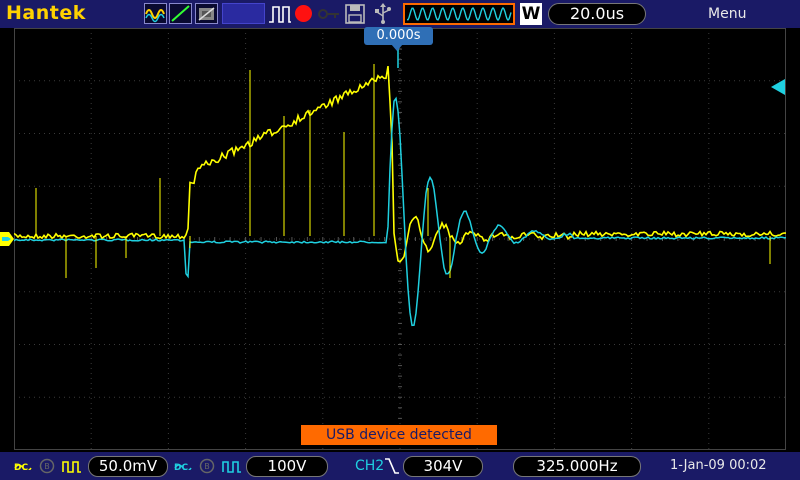 The height and width of the screenshot is (480, 800). Describe the element at coordinates (399, 435) in the screenshot. I see `usb-detected-notification: USB device detected` at that location.